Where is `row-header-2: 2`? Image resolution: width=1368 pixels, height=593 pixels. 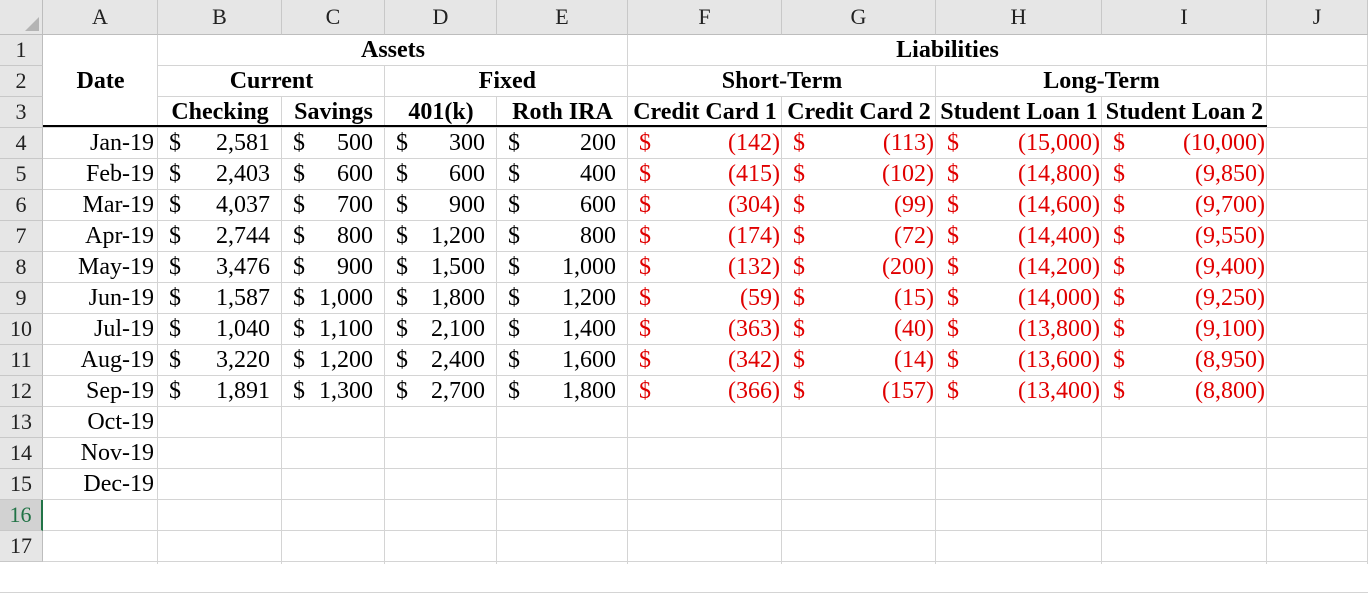
row-header-2: 2 is located at coordinates (21, 81).